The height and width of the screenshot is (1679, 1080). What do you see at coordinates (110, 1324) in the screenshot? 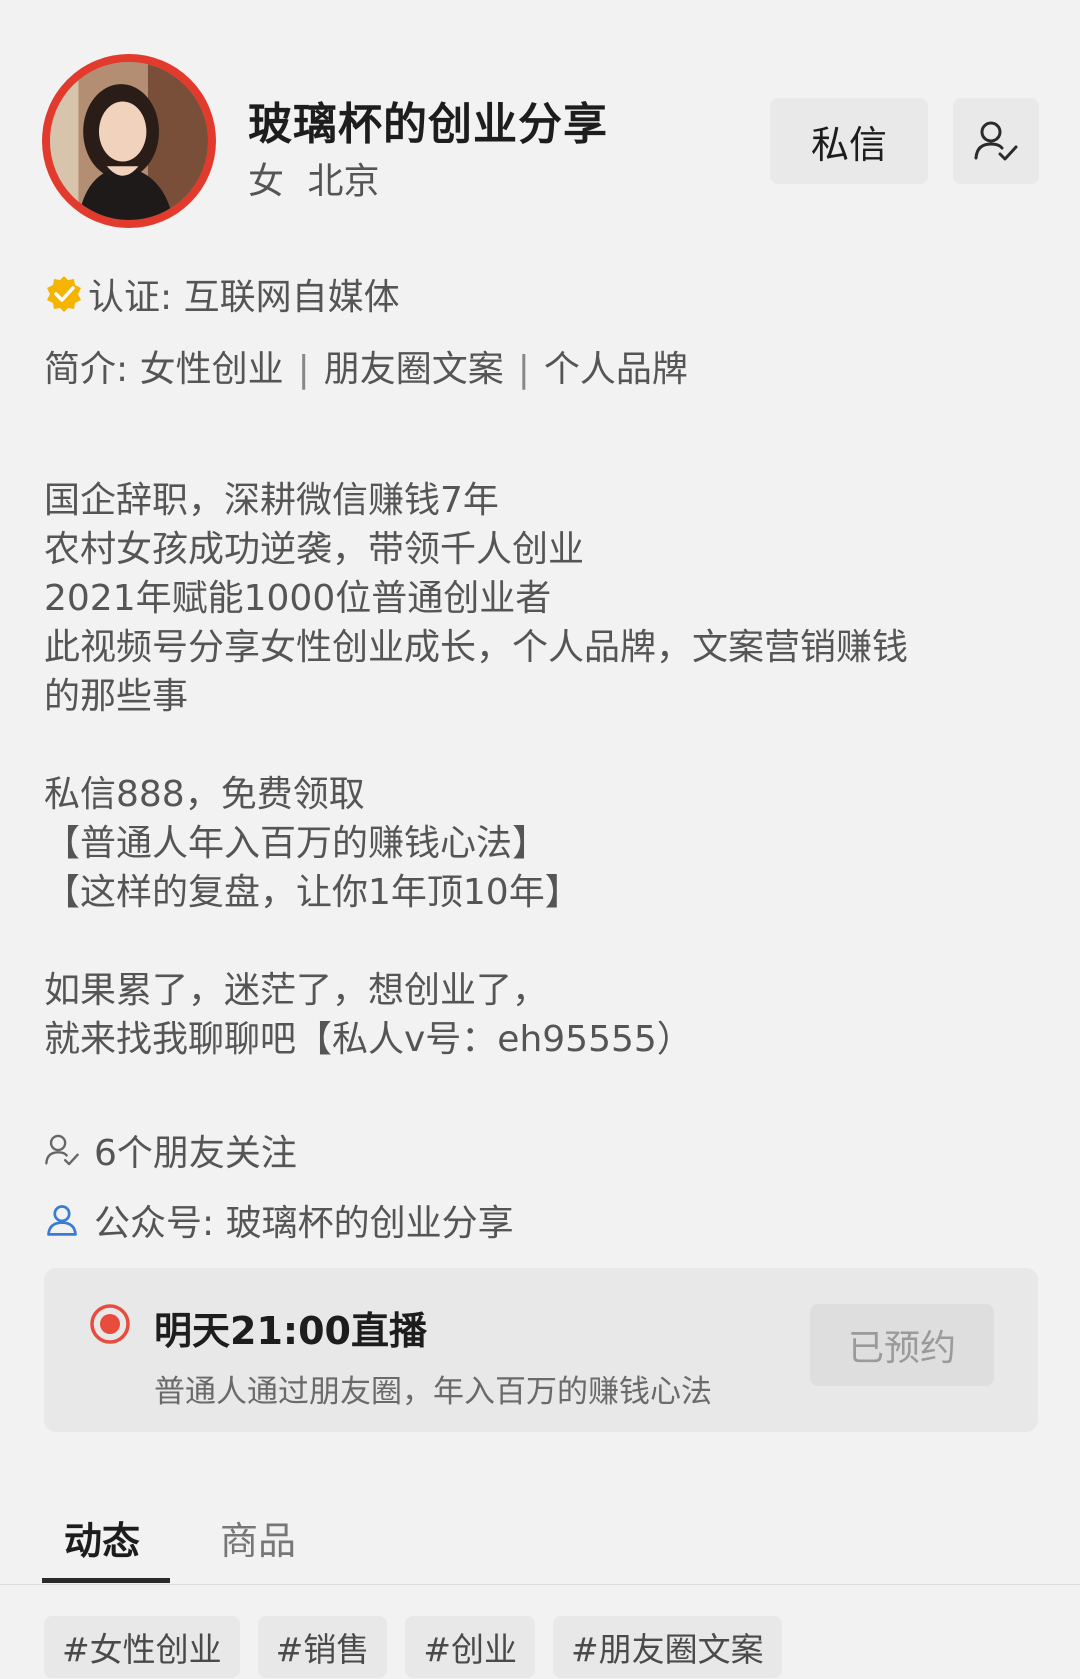
I see `live-record-icon` at bounding box center [110, 1324].